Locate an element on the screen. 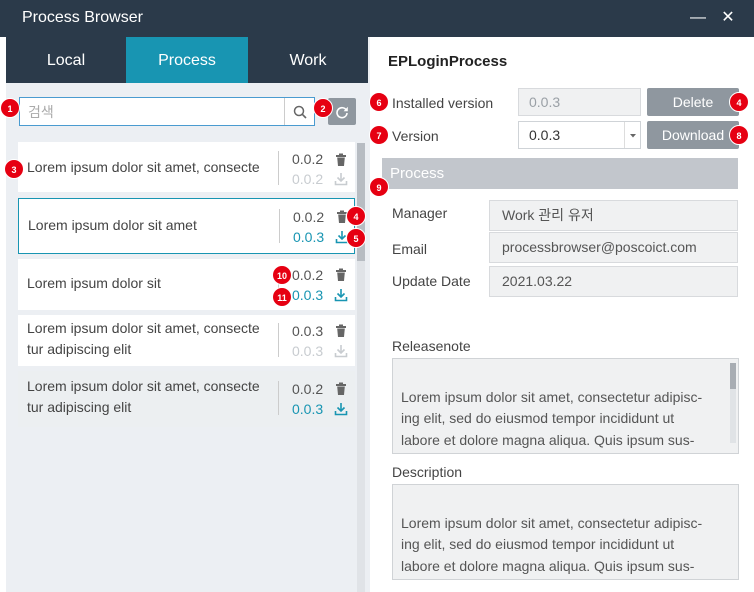 The image size is (754, 592). window-title: Process Browser is located at coordinates (82, 17).